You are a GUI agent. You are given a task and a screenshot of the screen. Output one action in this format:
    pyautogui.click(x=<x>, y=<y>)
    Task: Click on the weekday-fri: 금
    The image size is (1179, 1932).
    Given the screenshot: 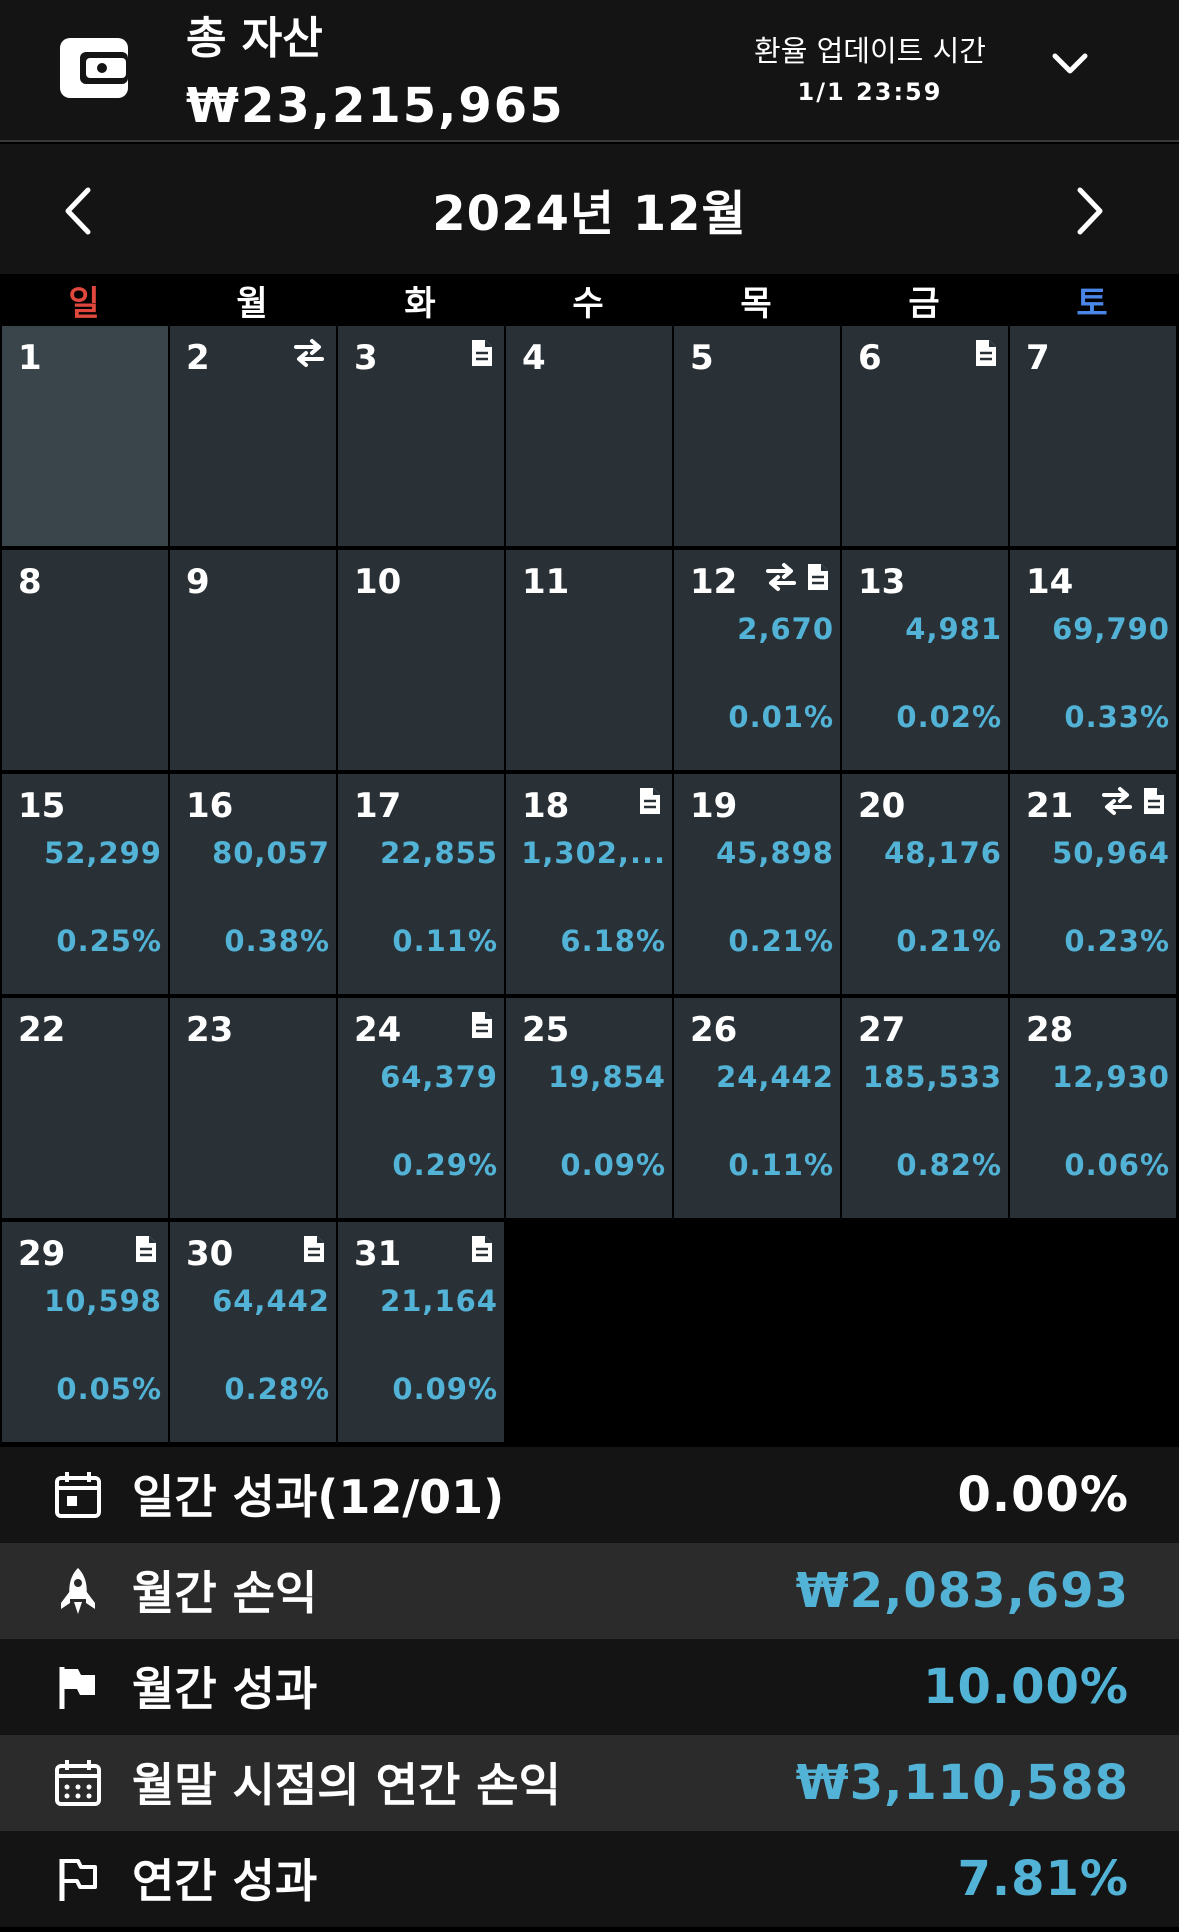 What is the action you would take?
    pyautogui.click(x=924, y=304)
    